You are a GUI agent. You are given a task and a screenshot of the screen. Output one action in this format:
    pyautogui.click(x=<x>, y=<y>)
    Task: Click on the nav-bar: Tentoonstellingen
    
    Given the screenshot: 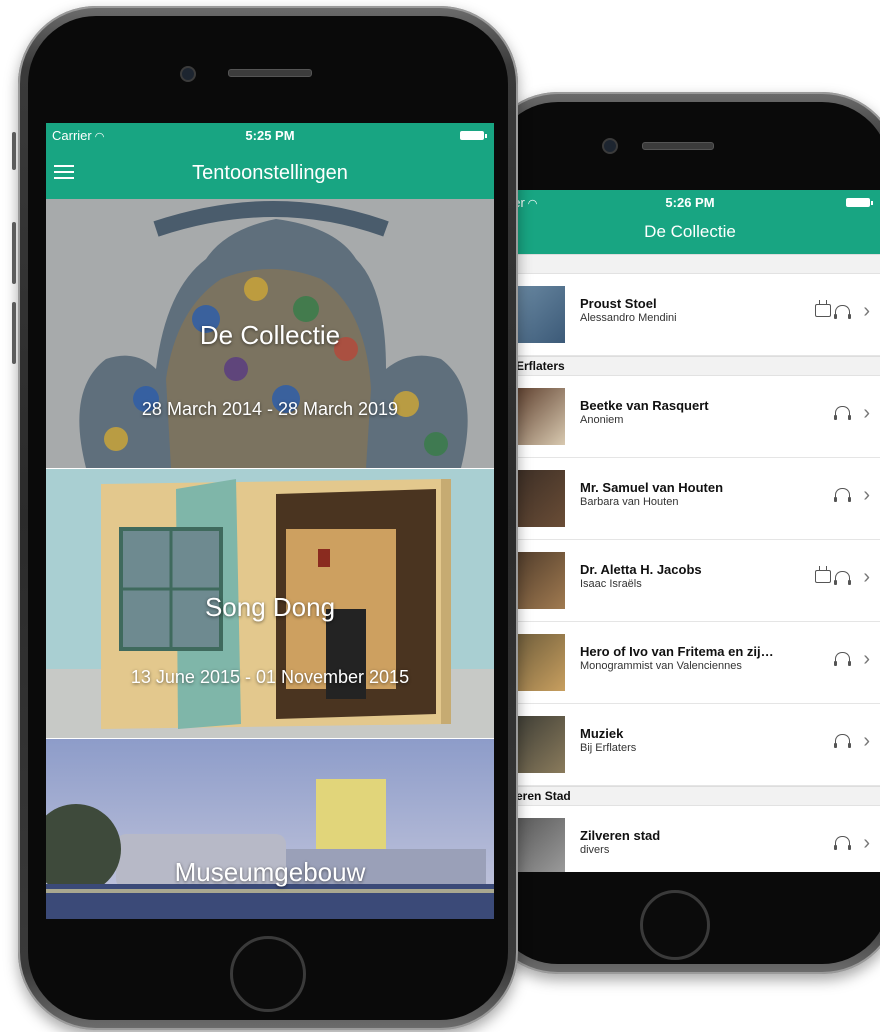 What is the action you would take?
    pyautogui.click(x=270, y=173)
    